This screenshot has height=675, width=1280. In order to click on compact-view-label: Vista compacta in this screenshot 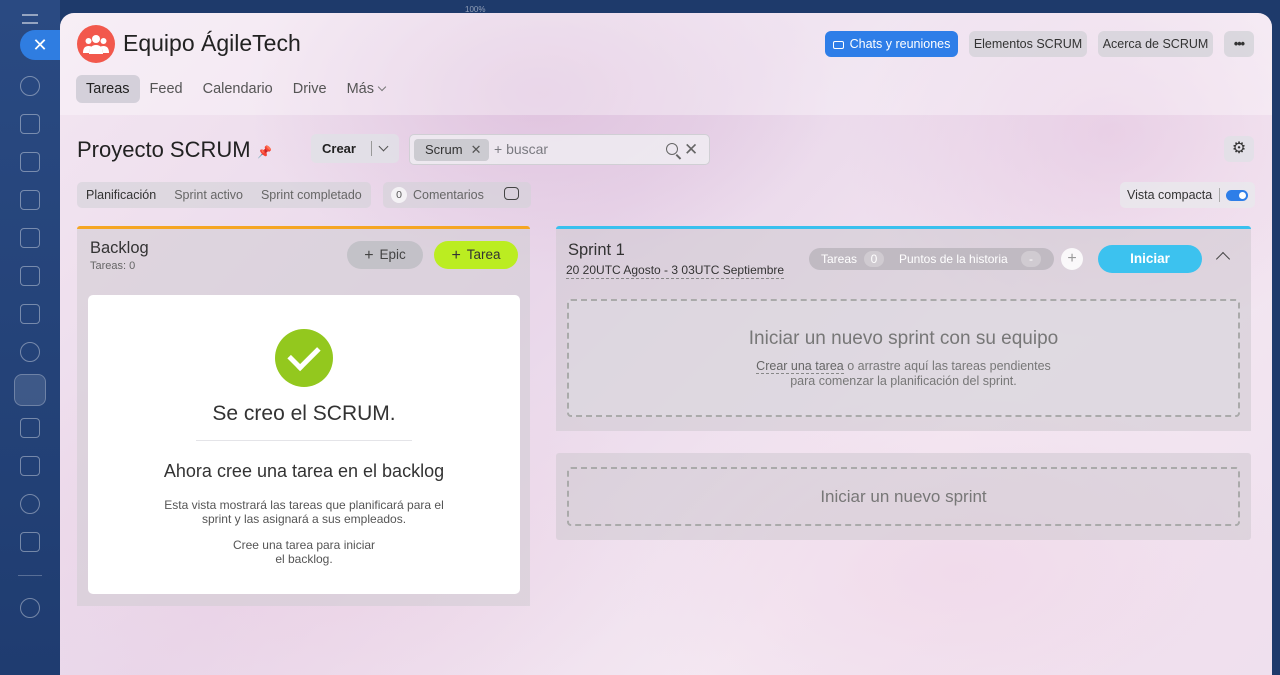, I will do `click(1170, 195)`.